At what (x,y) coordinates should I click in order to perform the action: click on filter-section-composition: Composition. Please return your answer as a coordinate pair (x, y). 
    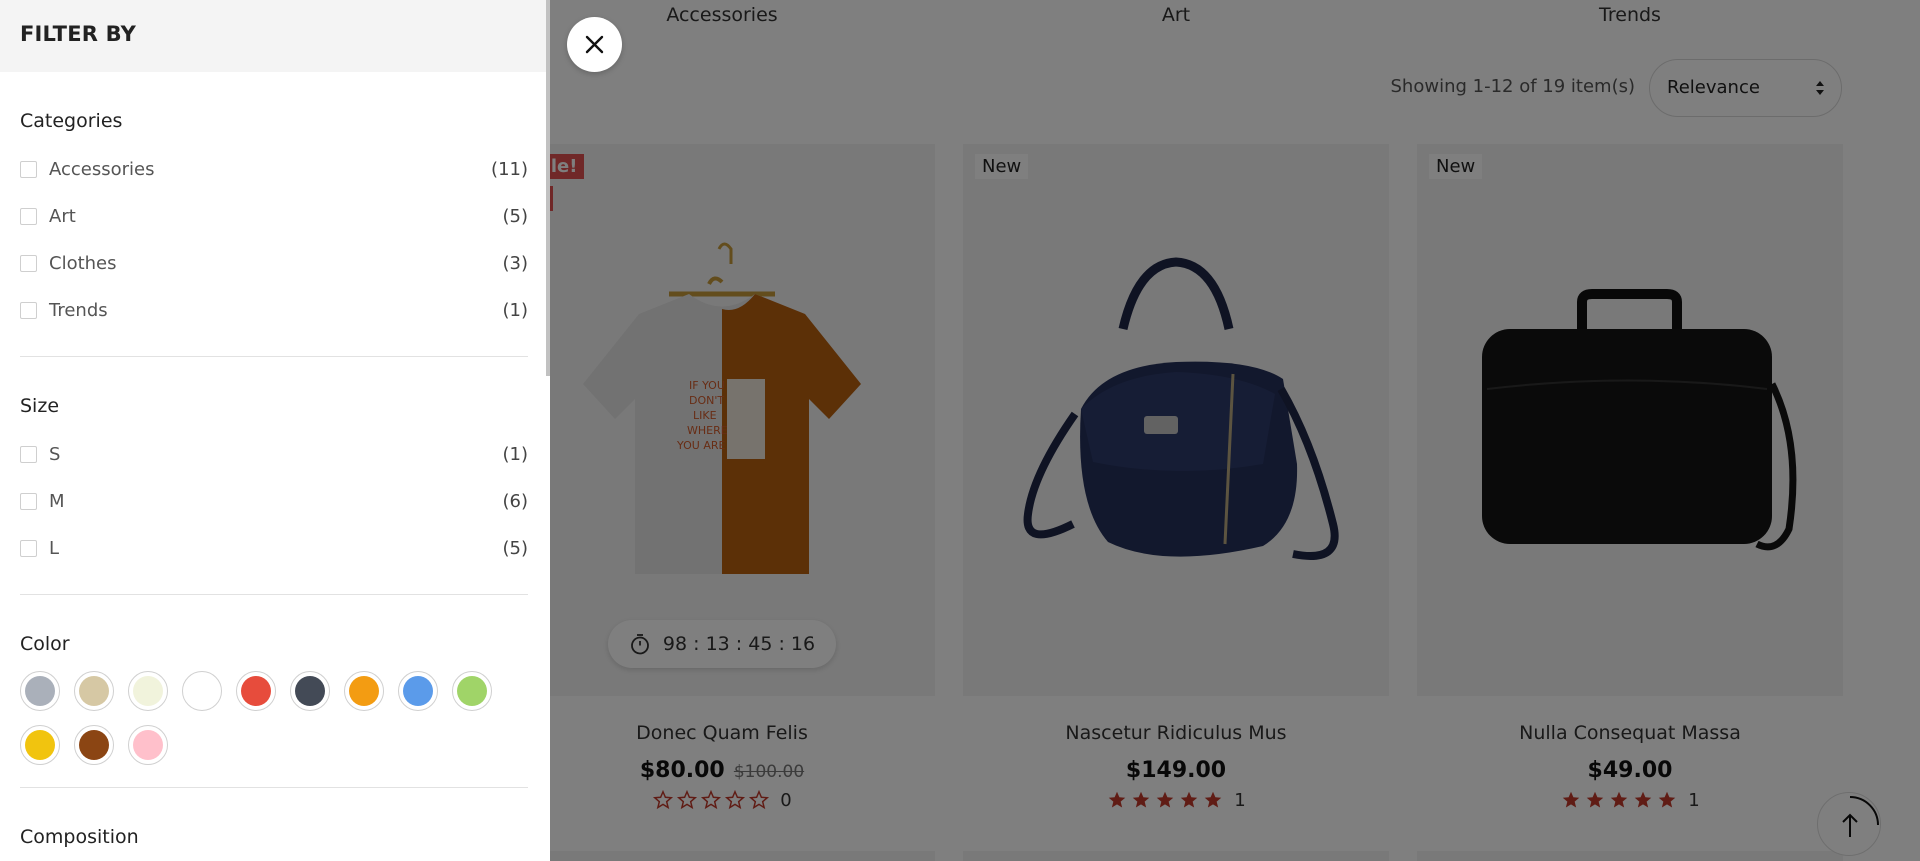
    Looking at the image, I should click on (274, 824).